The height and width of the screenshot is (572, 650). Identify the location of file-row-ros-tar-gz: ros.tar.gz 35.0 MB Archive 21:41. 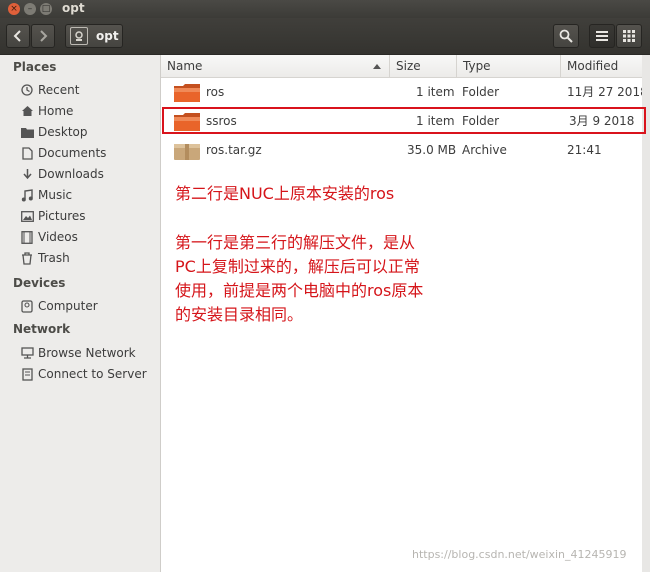
(405, 150).